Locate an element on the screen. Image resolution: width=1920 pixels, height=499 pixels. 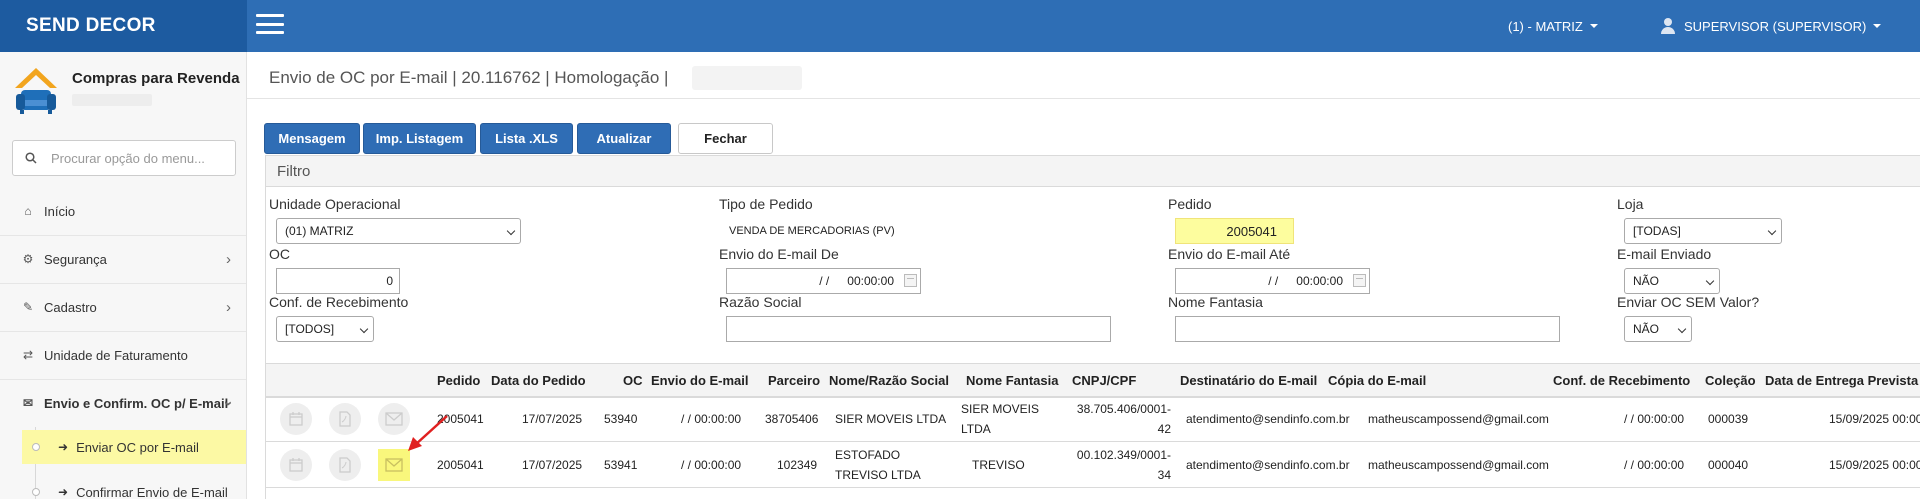
sidebar-item-label: Segurança is located at coordinates (75, 259).